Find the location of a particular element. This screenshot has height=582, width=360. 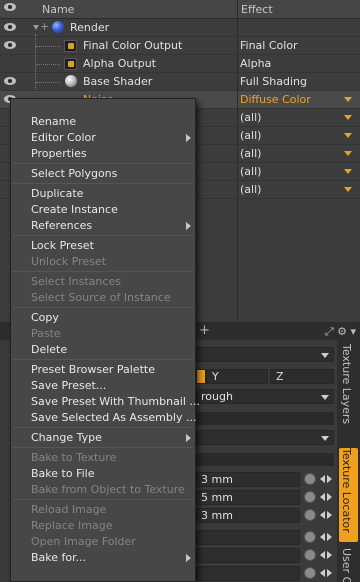

menu-item-bake-from-object-to-texture: Bake from Object to Texture is located at coordinates (108, 489).